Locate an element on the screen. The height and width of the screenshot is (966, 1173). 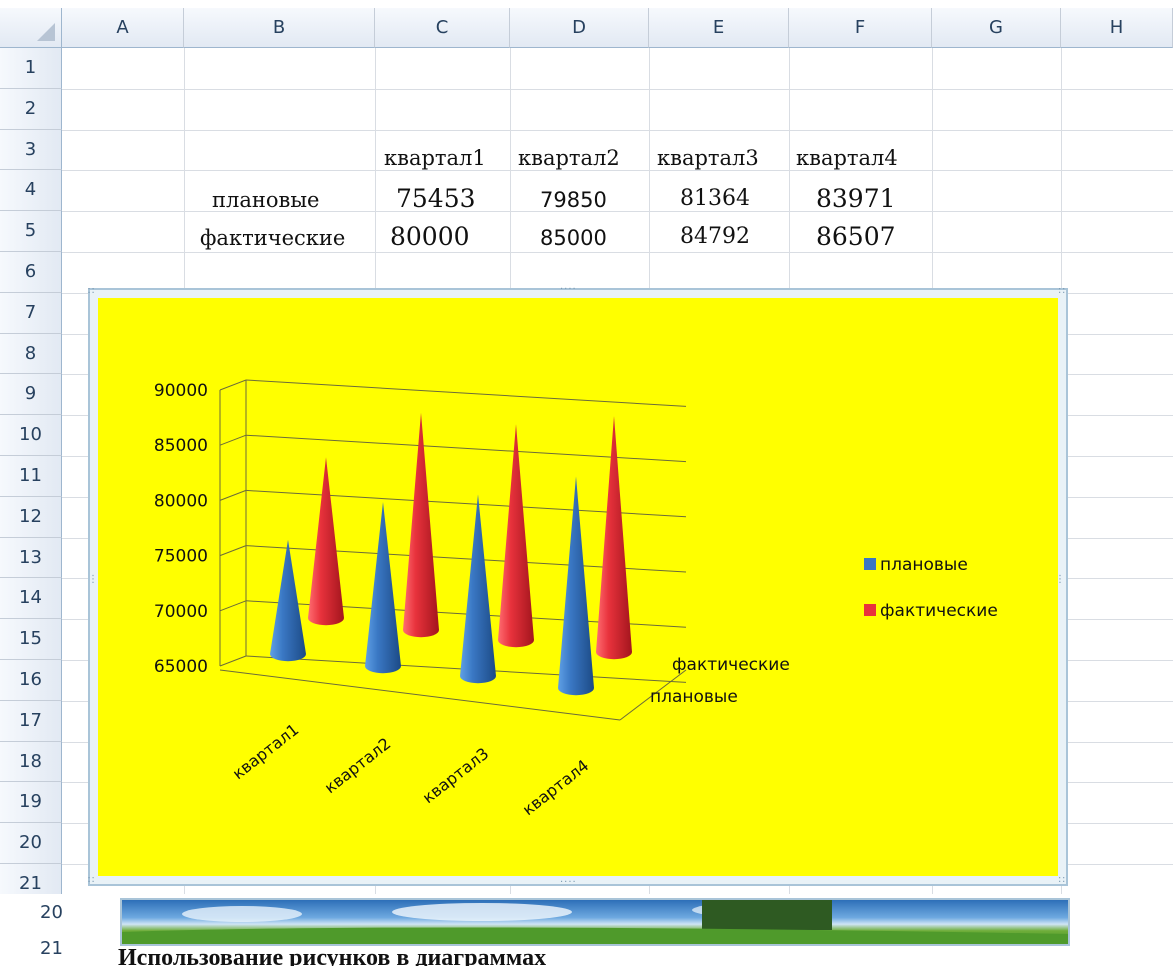
row-header-4: 4 is located at coordinates (31, 191).